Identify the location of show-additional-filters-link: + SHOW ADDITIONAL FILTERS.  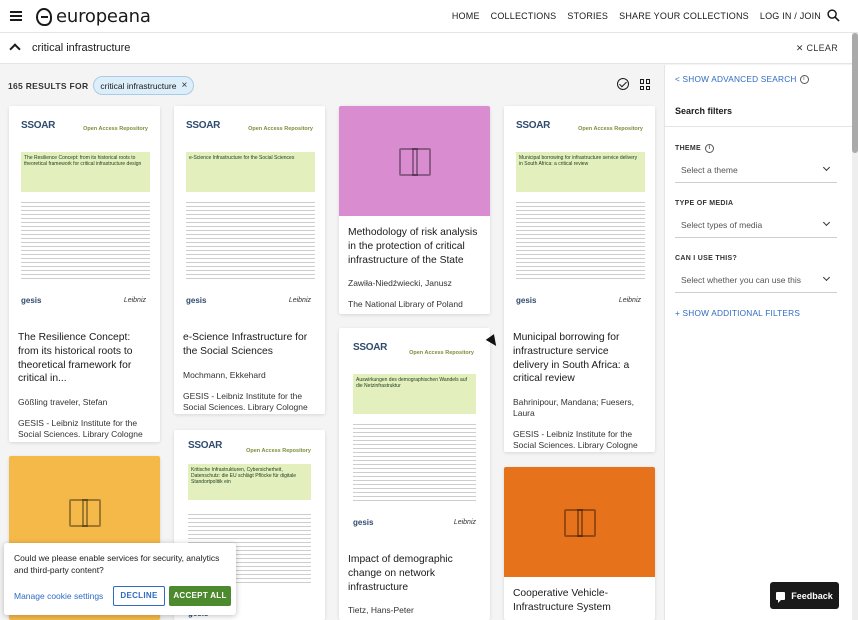
(737, 313).